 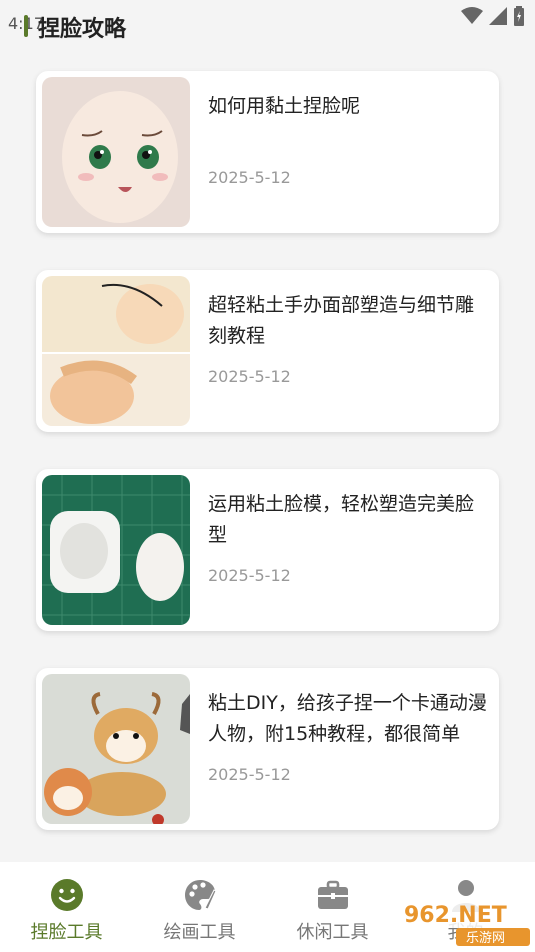 What do you see at coordinates (82, 29) in the screenshot?
I see `page-title: 捏脸攻略` at bounding box center [82, 29].